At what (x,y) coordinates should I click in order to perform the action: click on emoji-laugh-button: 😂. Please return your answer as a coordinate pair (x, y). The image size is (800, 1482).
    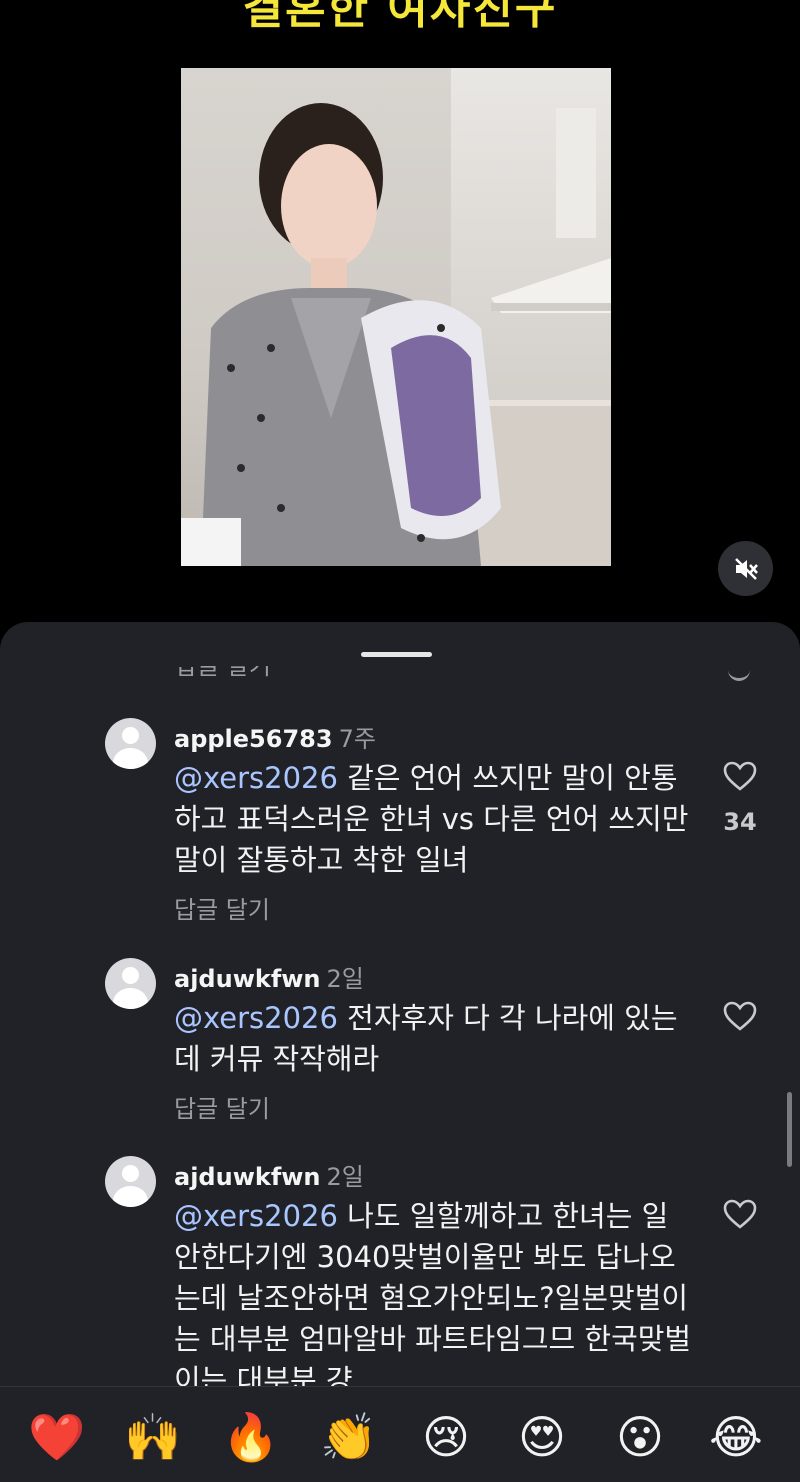
    Looking at the image, I should click on (736, 1437).